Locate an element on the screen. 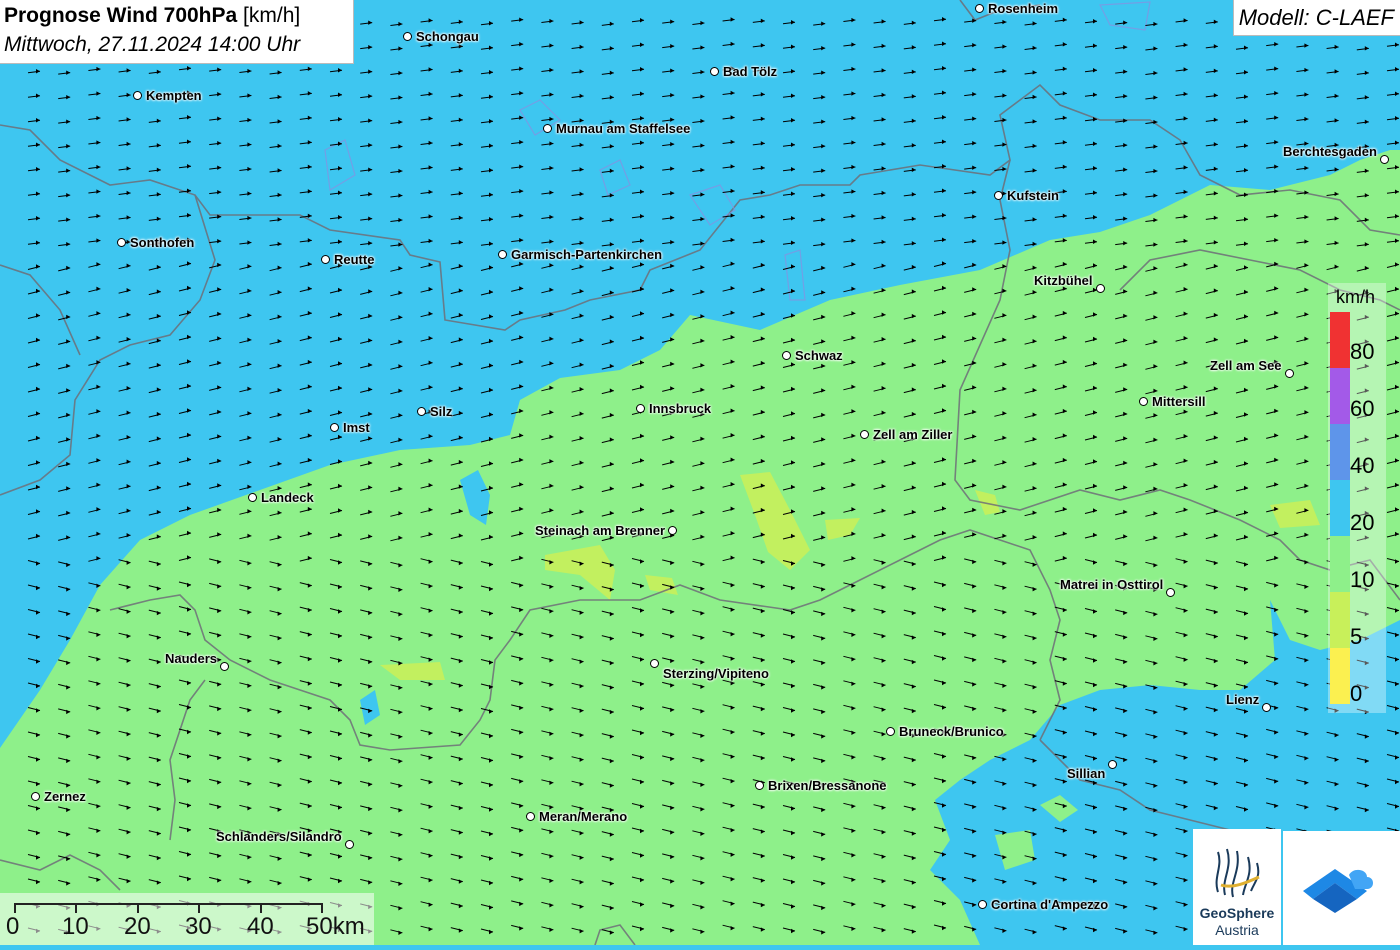 Image resolution: width=1400 pixels, height=950 pixels. page-title: Prognose Wind 700hPa [km/h] is located at coordinates (152, 16).